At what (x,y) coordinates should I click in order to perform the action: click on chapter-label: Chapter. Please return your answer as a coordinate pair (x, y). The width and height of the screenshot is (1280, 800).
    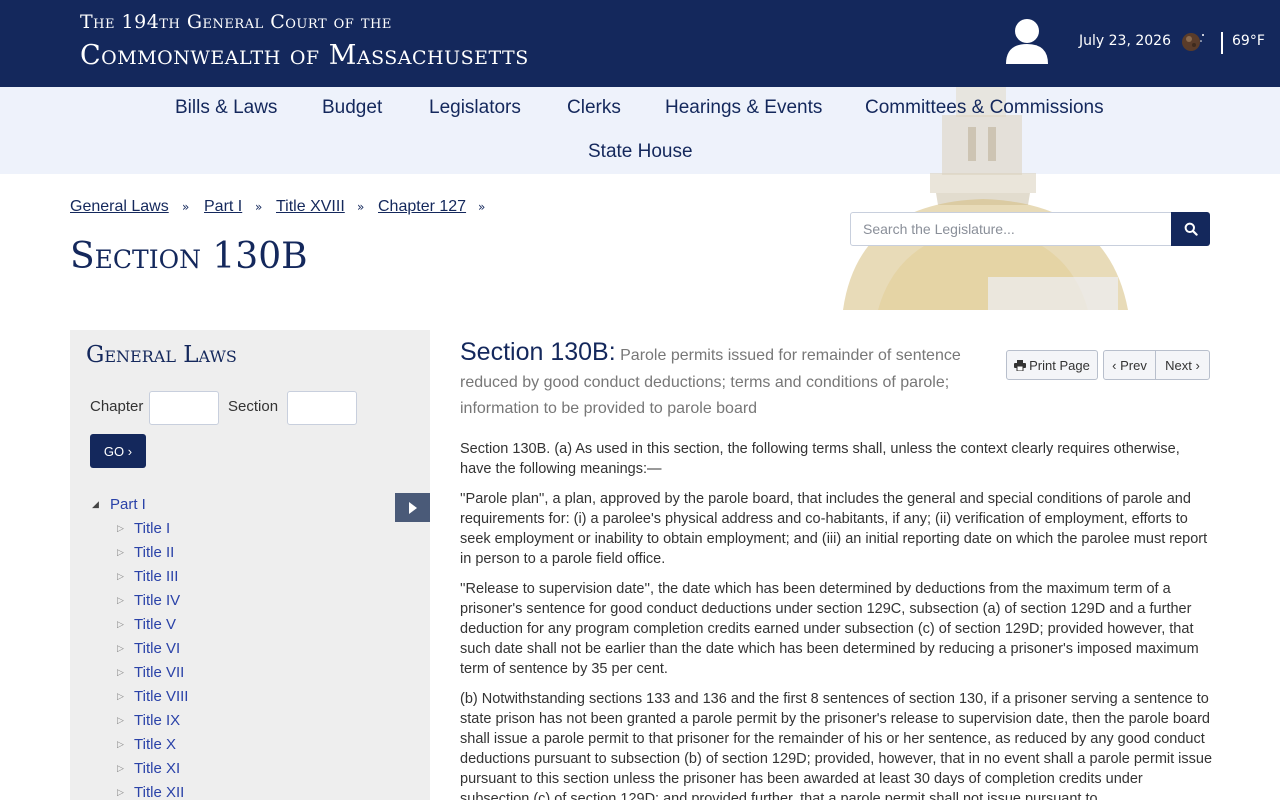
    Looking at the image, I should click on (117, 406).